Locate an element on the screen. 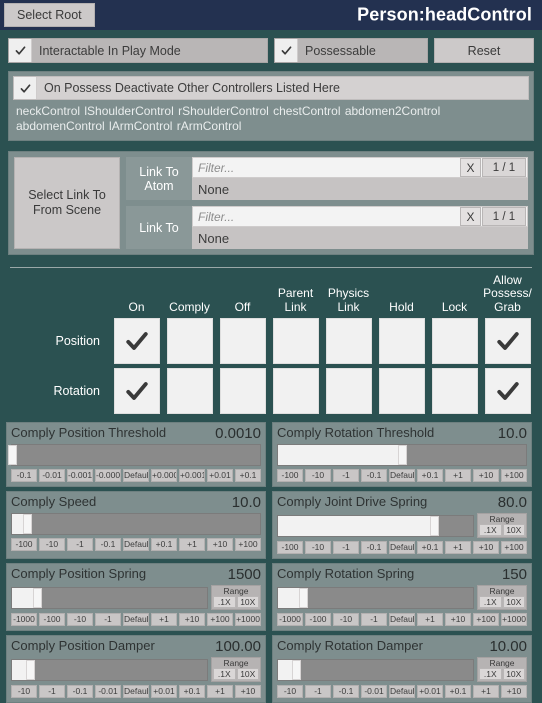  cell-rotation-on is located at coordinates (136, 391).